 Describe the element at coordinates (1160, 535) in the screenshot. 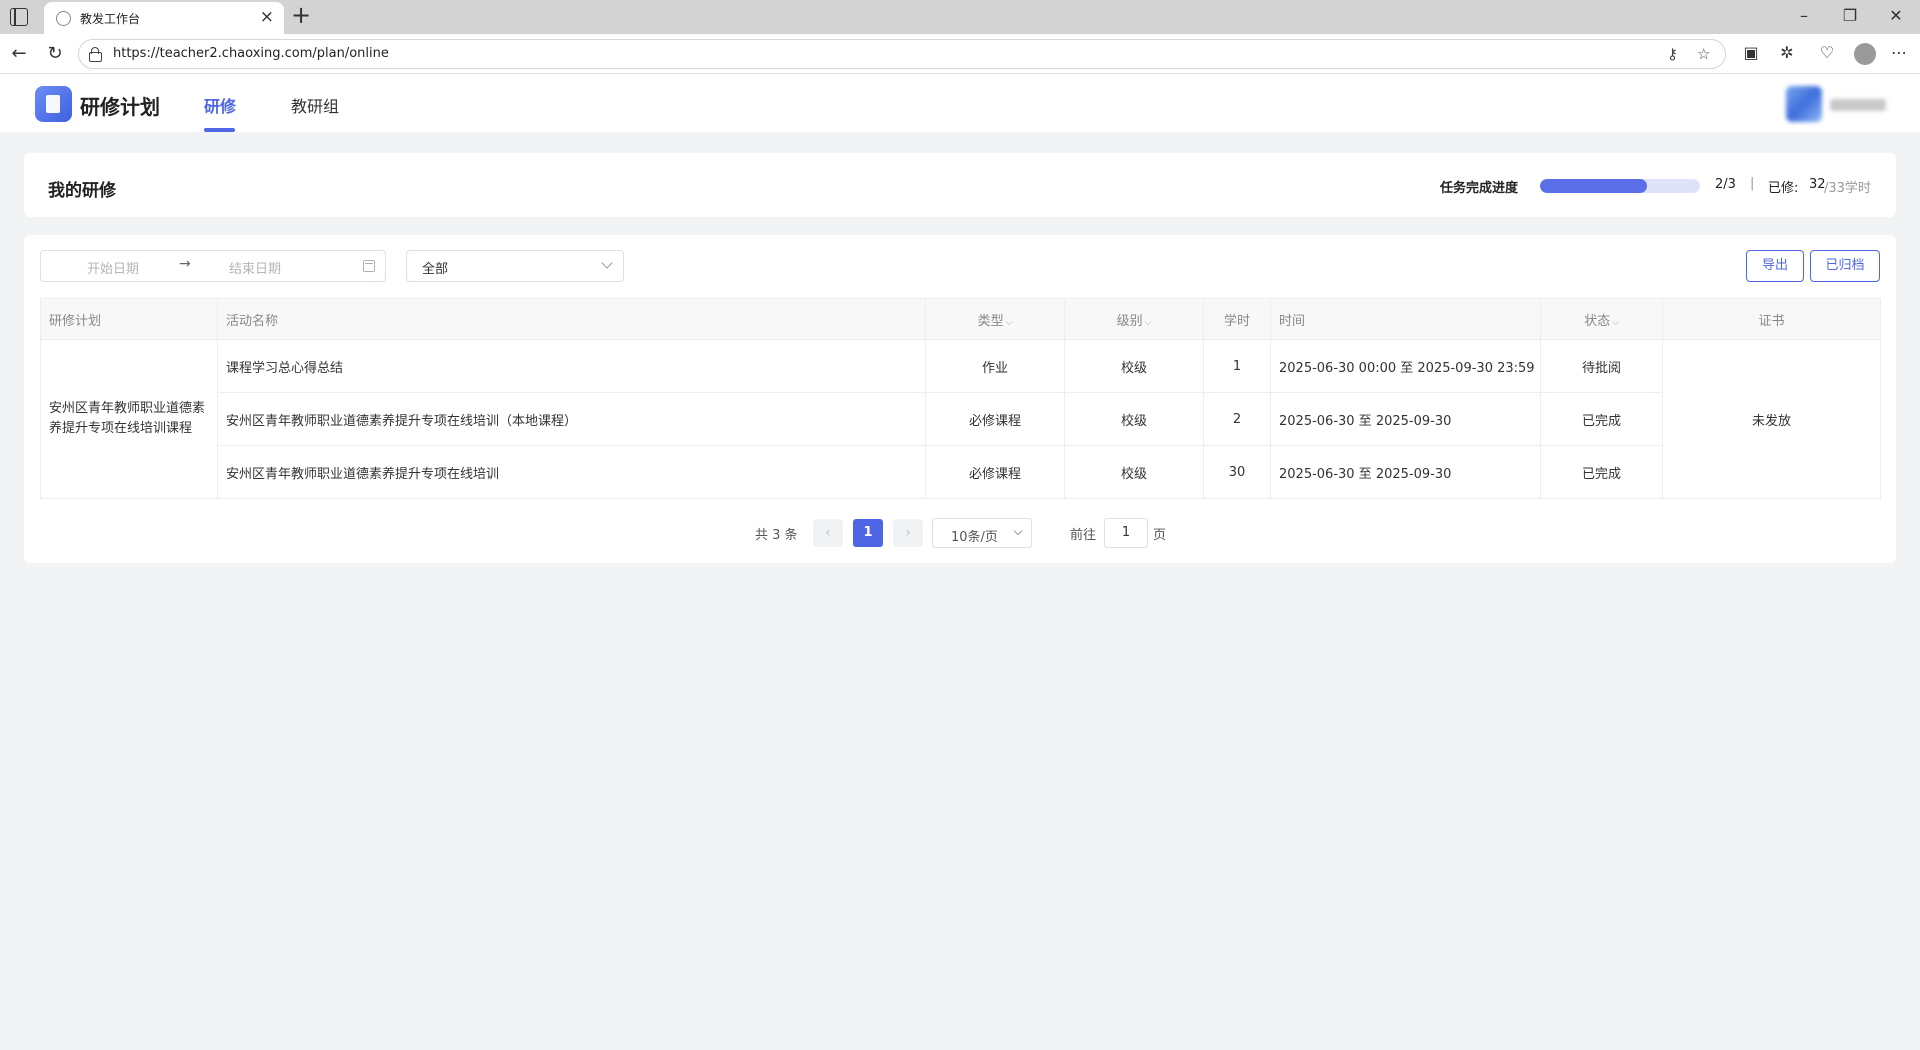

I see `page-suffix: 页` at that location.